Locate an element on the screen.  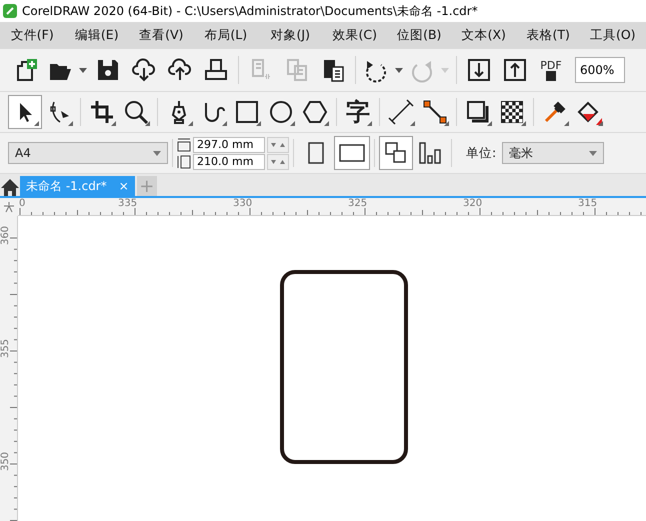
menu-item: 位图(B) is located at coordinates (419, 35).